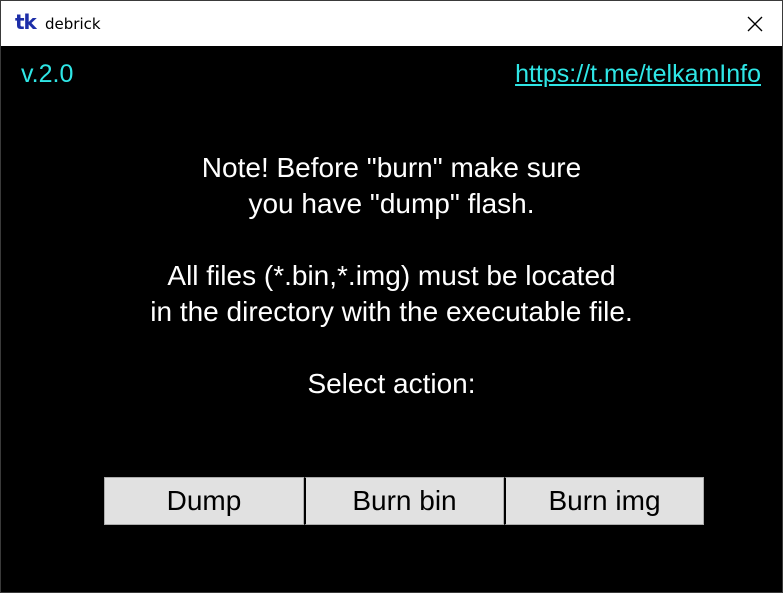 Image resolution: width=783 pixels, height=593 pixels. I want to click on version-label: v.2.0, so click(47, 74).